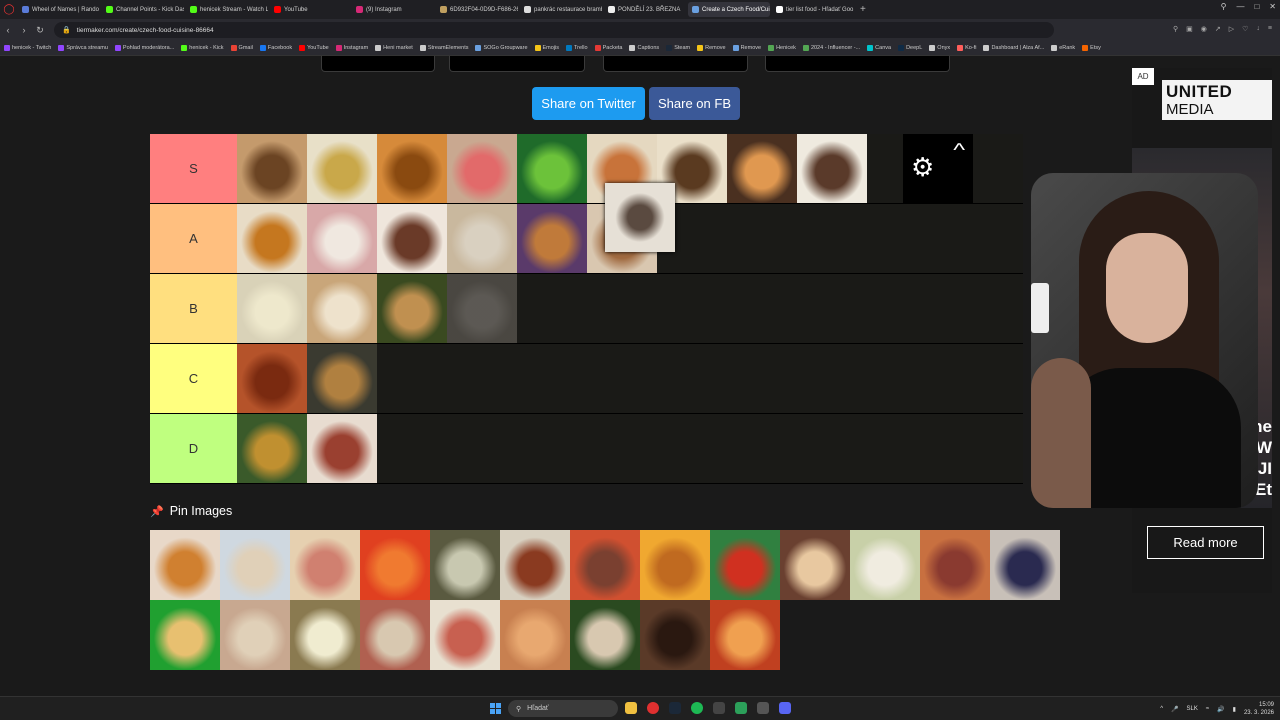 The image size is (1280, 720). Describe the element at coordinates (1270, 29) in the screenshot. I see `menu-icon: ≡` at that location.